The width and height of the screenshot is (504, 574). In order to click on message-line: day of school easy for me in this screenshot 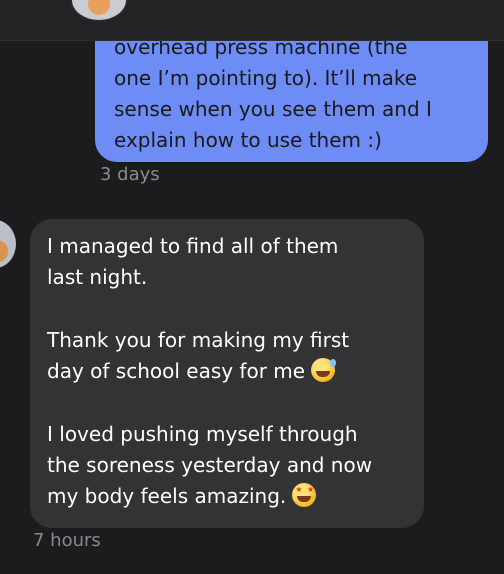, I will do `click(230, 371)`.